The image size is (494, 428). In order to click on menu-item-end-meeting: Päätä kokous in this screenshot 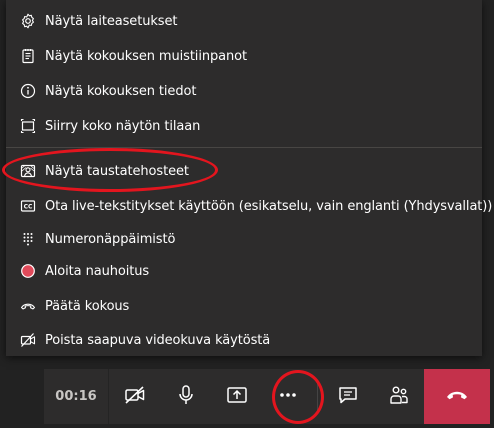, I will do `click(244, 306)`.